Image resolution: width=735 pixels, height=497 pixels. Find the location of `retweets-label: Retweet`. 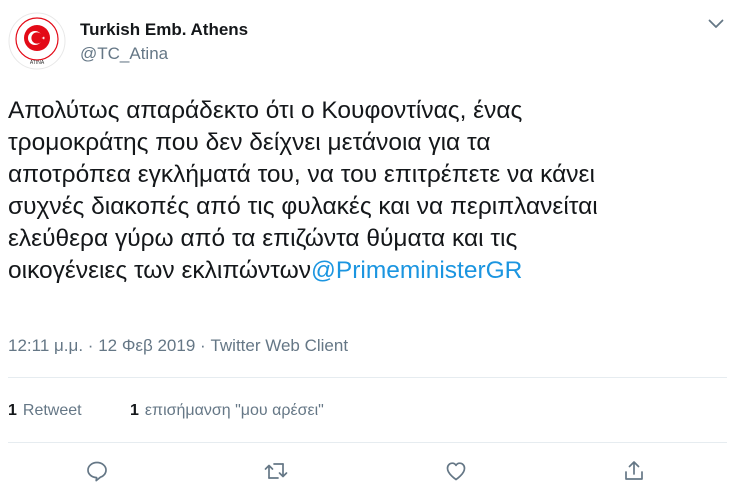

retweets-label: Retweet is located at coordinates (52, 410).